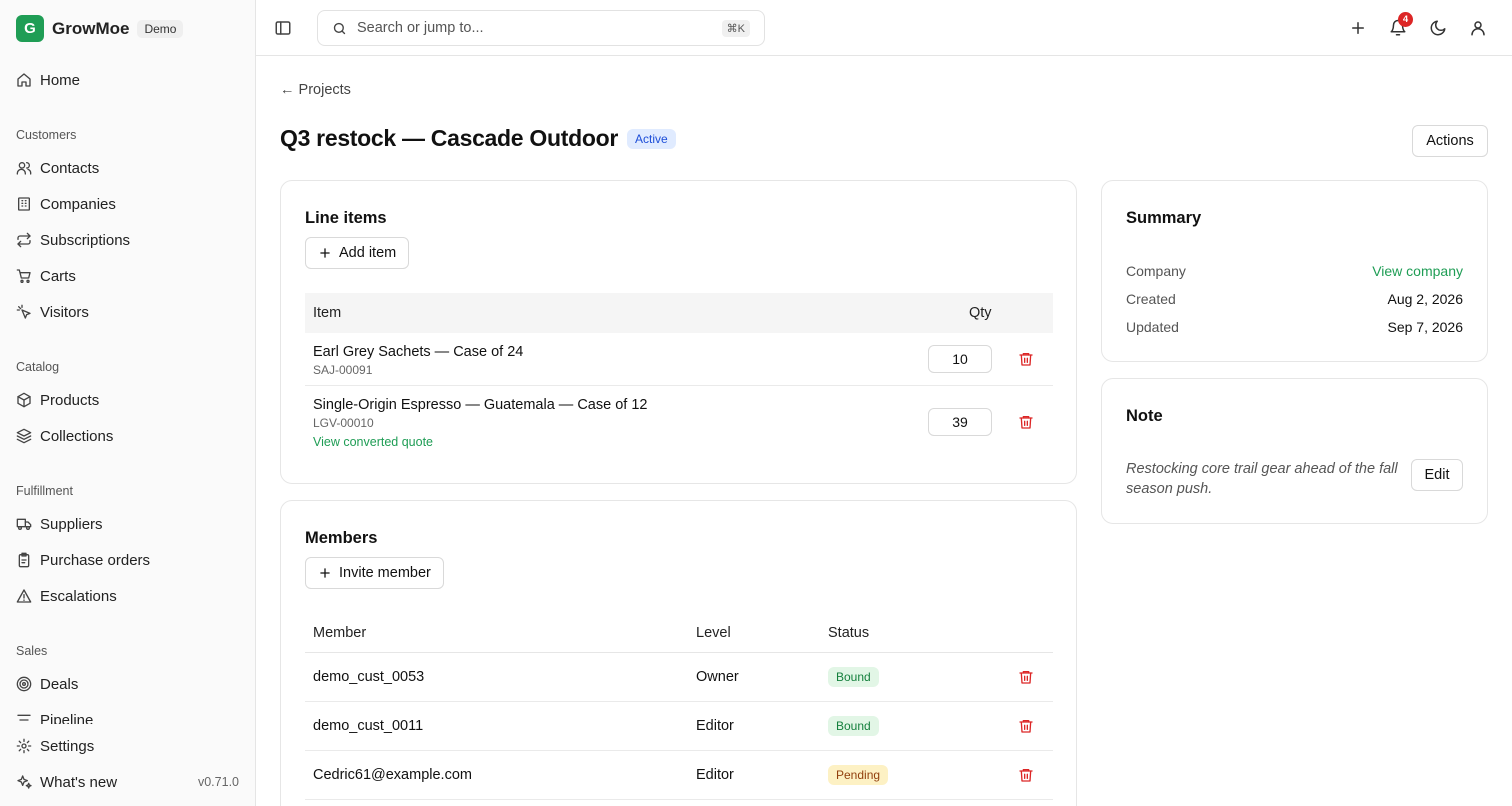  I want to click on col-qty: Qty, so click(980, 313).